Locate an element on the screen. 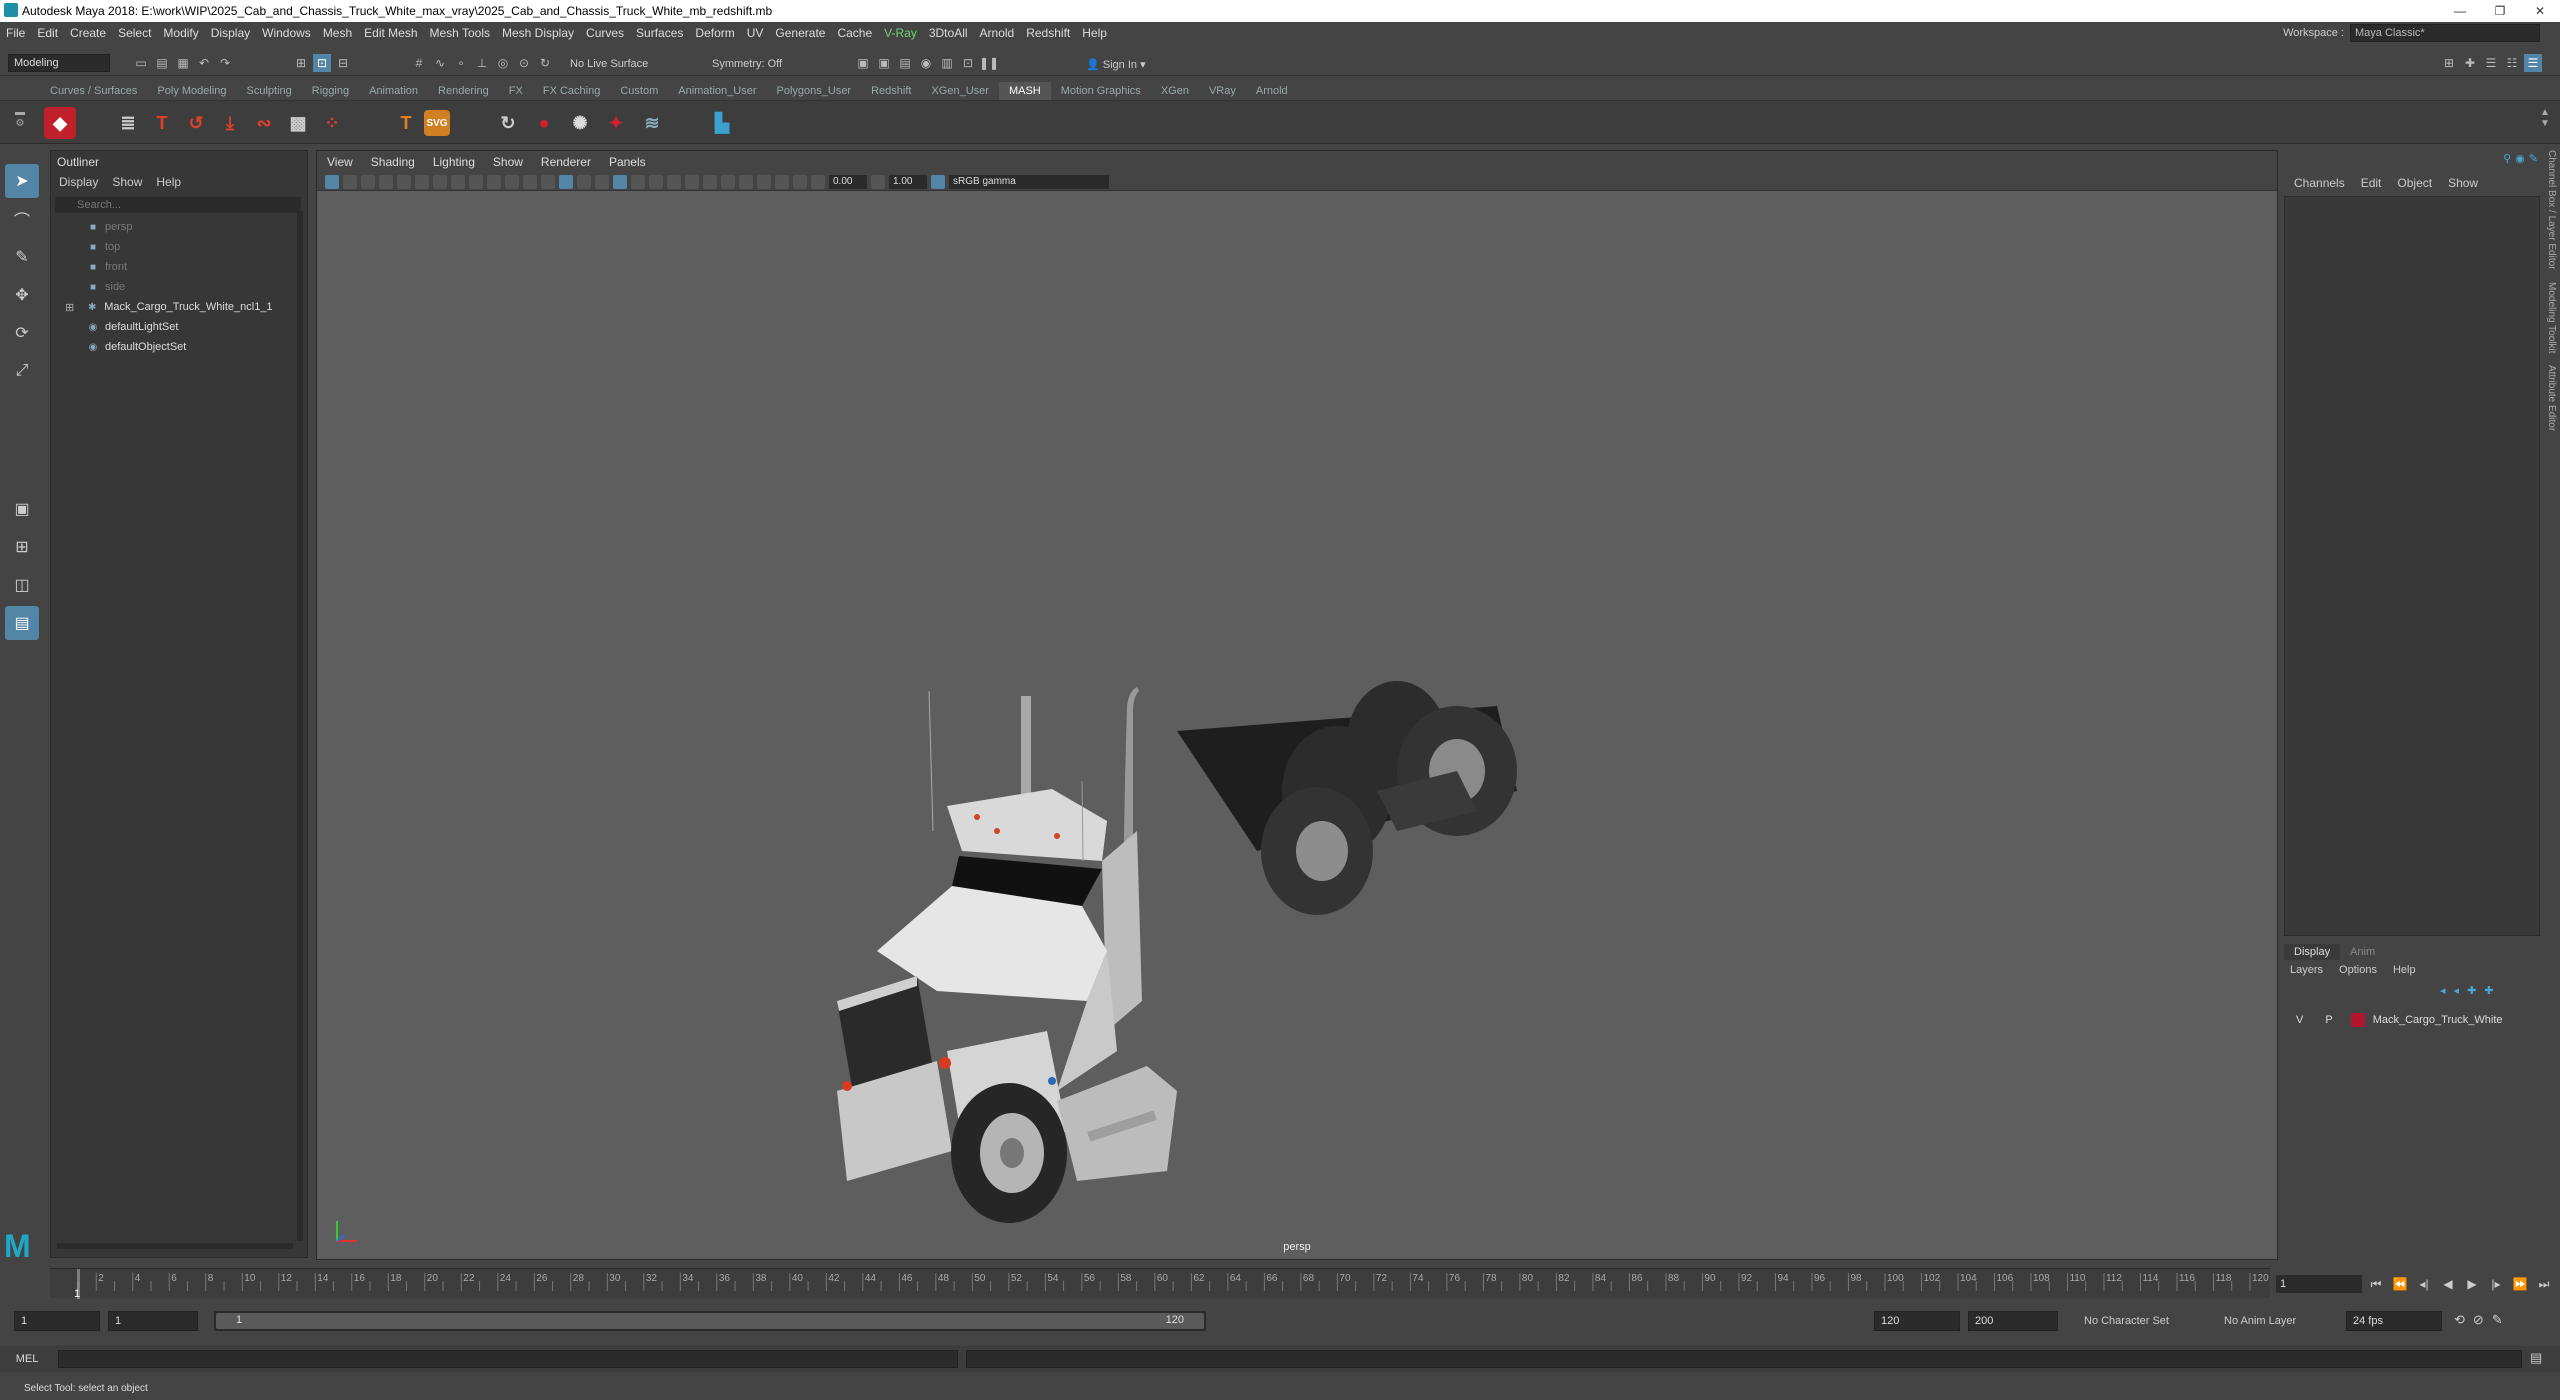  camera-select-icon is located at coordinates (332, 181).